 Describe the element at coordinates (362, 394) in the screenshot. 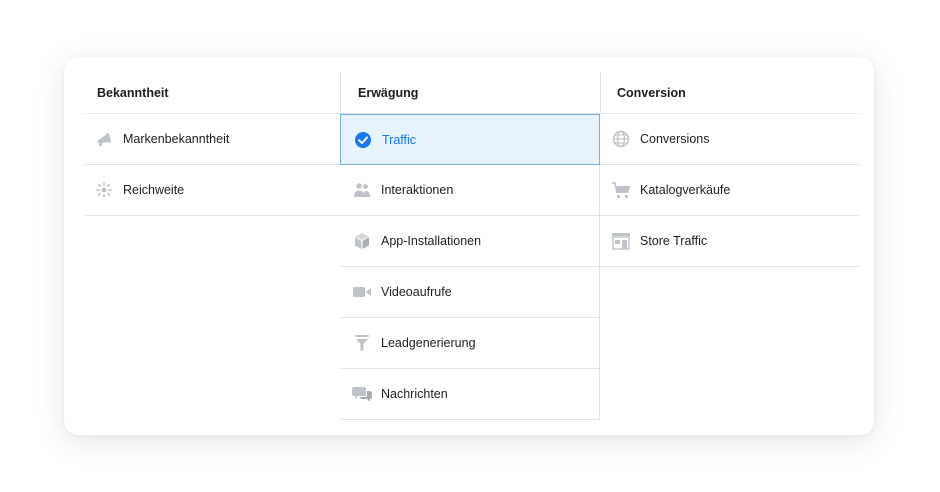

I see `chat-bubbles-icon` at that location.